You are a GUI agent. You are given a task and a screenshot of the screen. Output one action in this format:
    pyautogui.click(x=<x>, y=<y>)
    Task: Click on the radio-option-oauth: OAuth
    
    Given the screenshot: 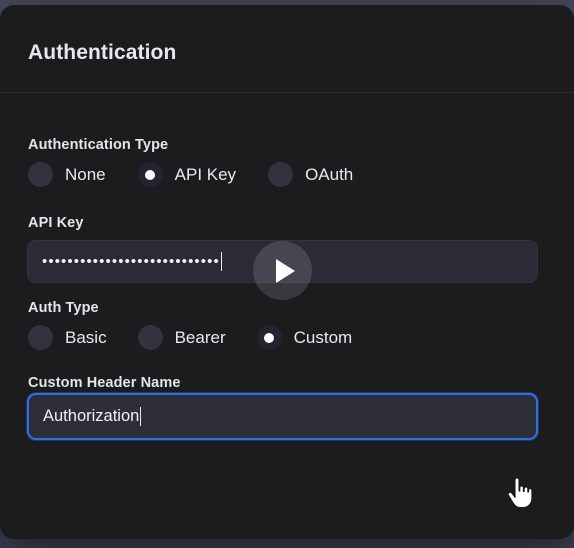 What is the action you would take?
    pyautogui.click(x=310, y=174)
    